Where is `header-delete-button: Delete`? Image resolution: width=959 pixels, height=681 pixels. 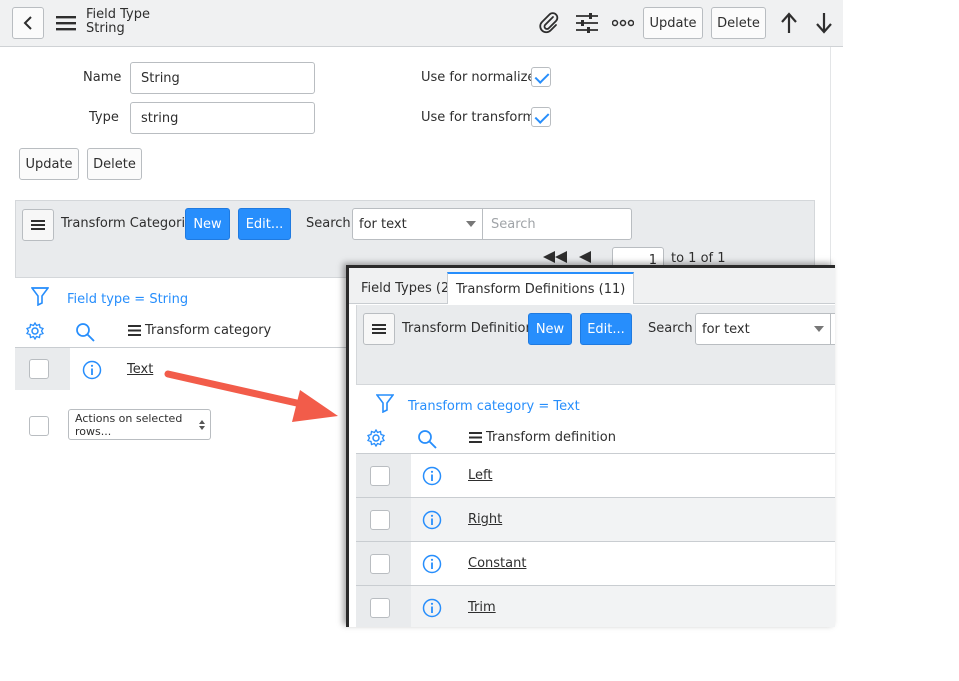 header-delete-button: Delete is located at coordinates (738, 23).